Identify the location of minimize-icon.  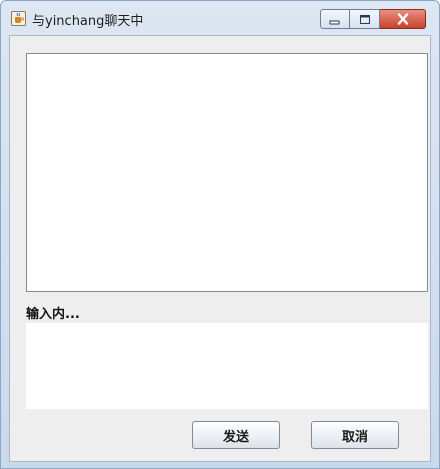
(335, 19).